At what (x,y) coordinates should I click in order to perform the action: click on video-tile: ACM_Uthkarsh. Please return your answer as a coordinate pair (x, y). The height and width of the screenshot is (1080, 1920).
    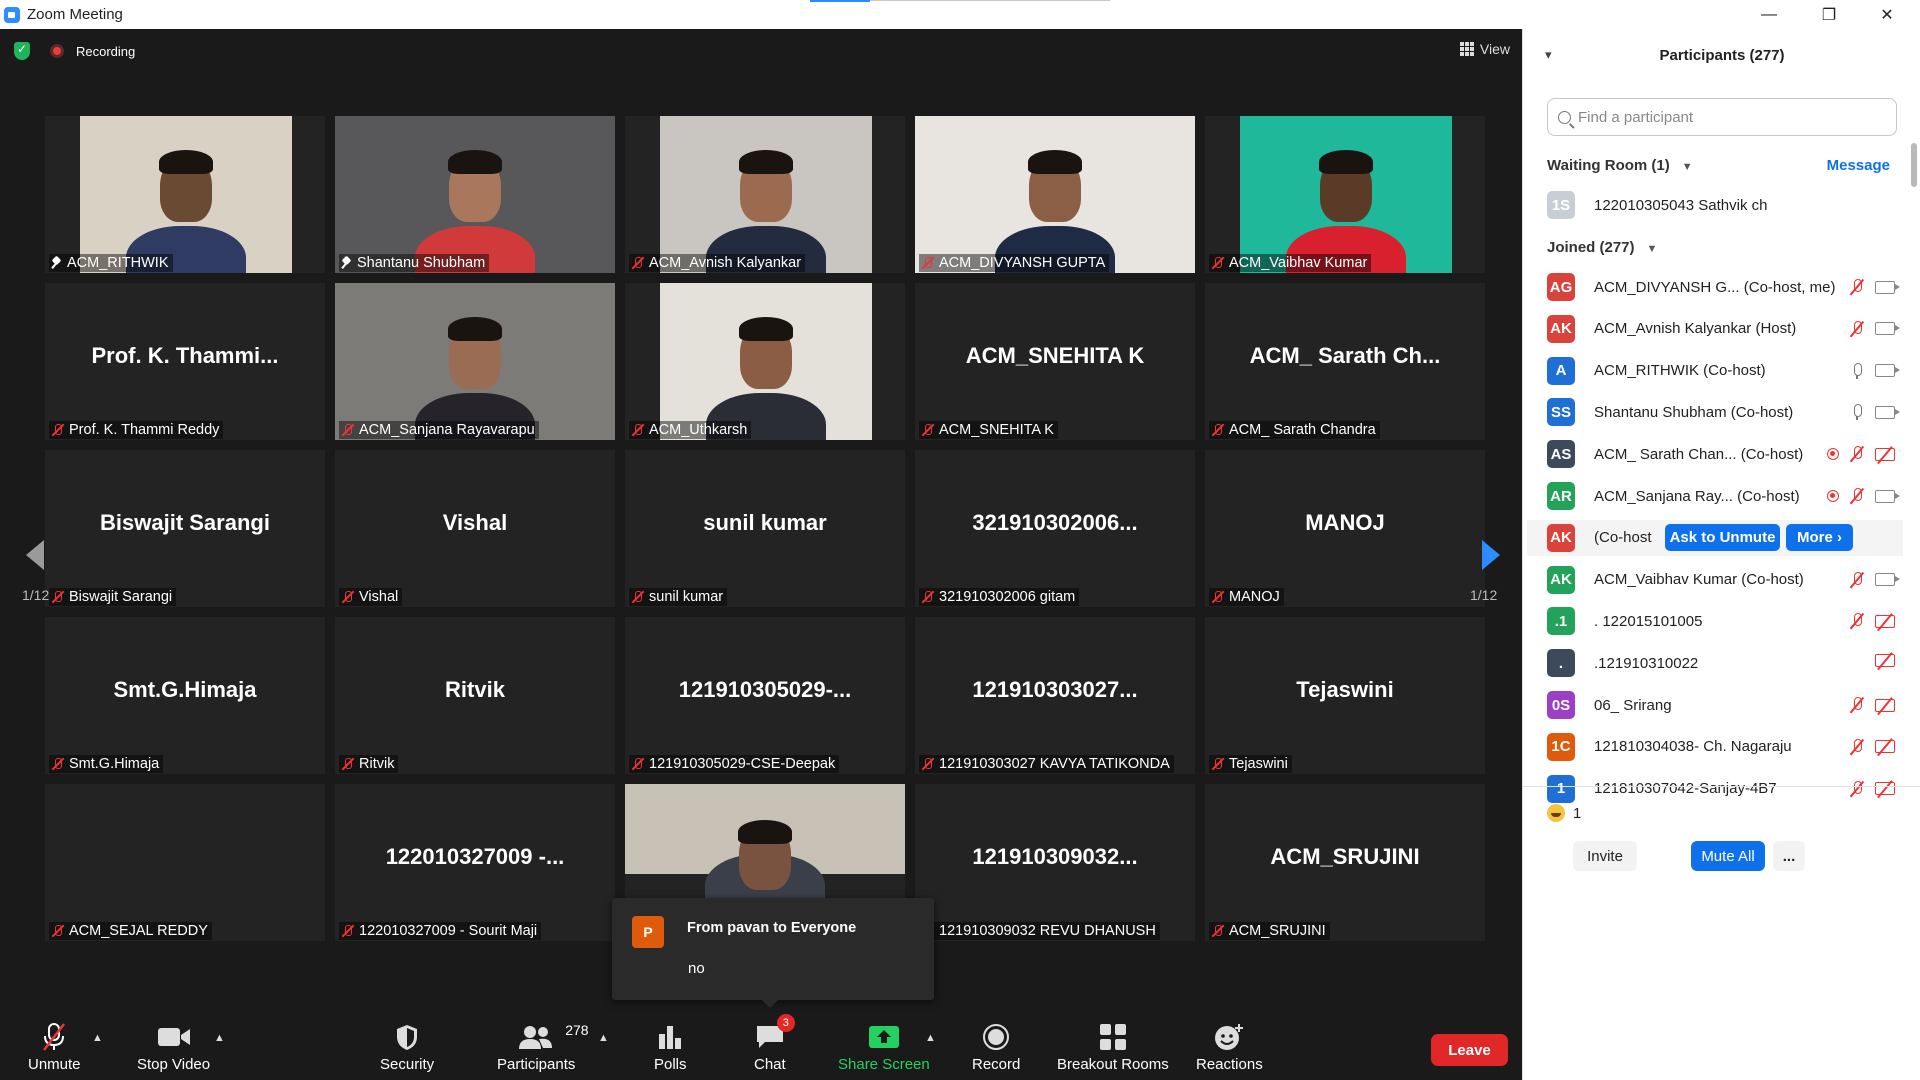
    Looking at the image, I should click on (765, 361).